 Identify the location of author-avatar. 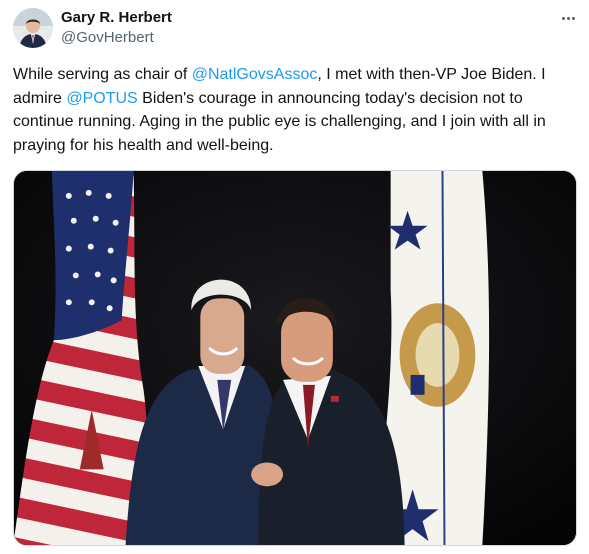
(33, 28).